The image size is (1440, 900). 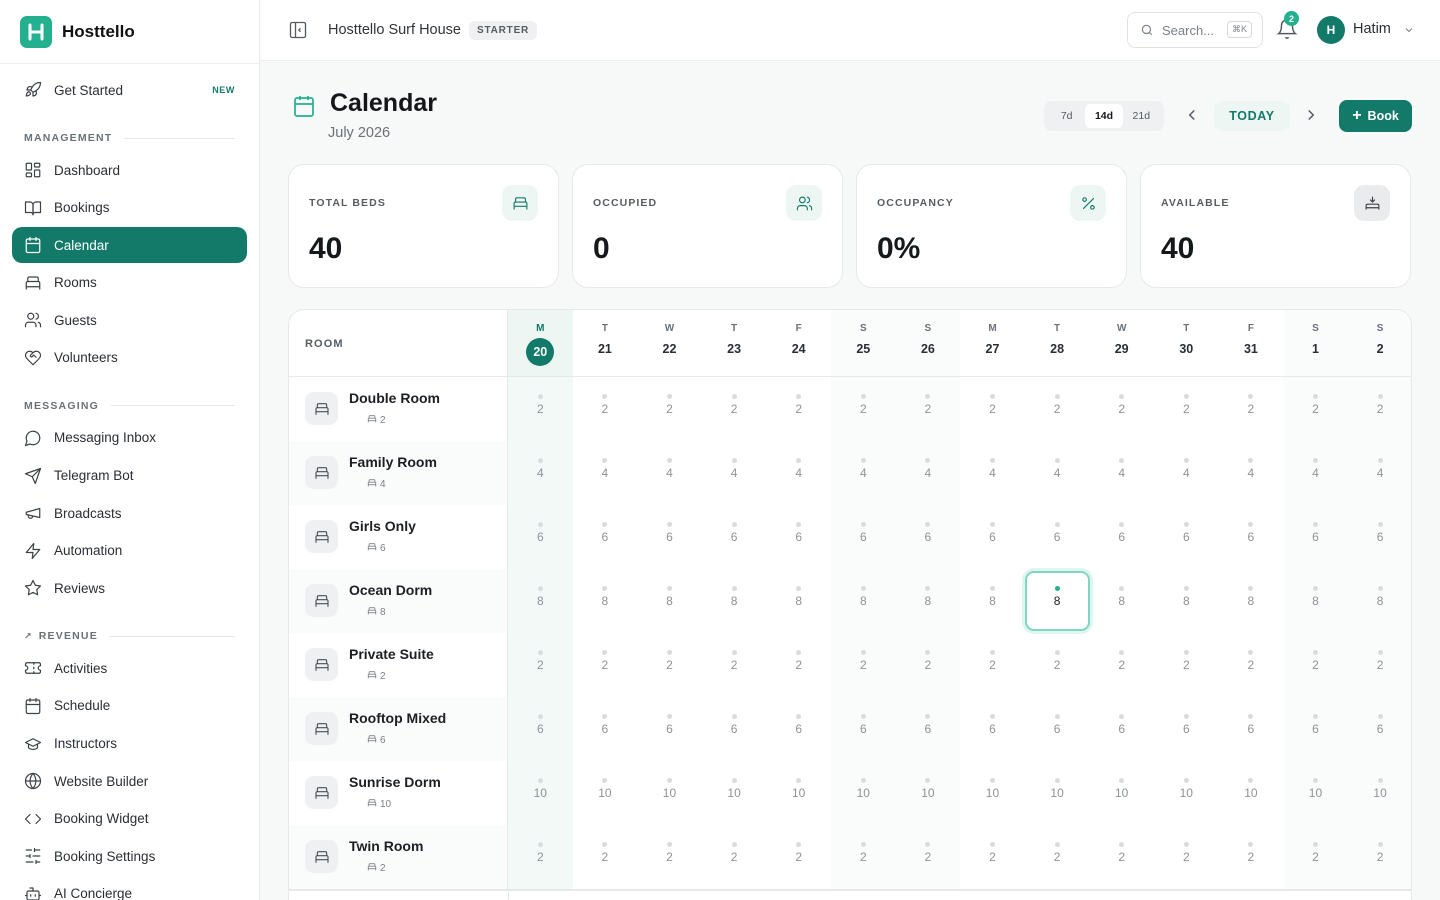 What do you see at coordinates (129, 438) in the screenshot?
I see `sidebar-item-messaging-inbox: Messaging Inbox` at bounding box center [129, 438].